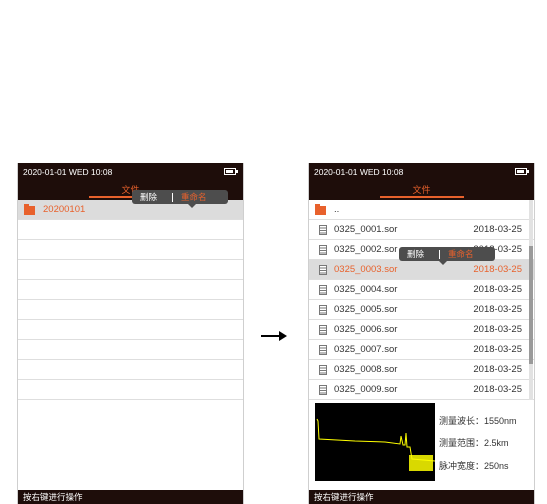 The height and width of the screenshot is (504, 547). Describe the element at coordinates (274, 338) in the screenshot. I see `arrow-right-icon` at that location.